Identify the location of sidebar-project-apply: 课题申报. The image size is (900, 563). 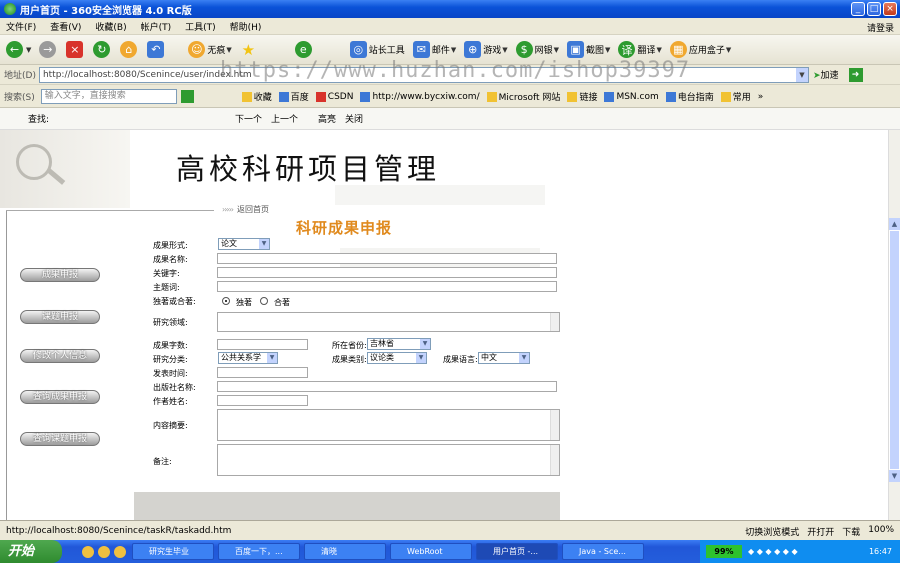
(60, 317).